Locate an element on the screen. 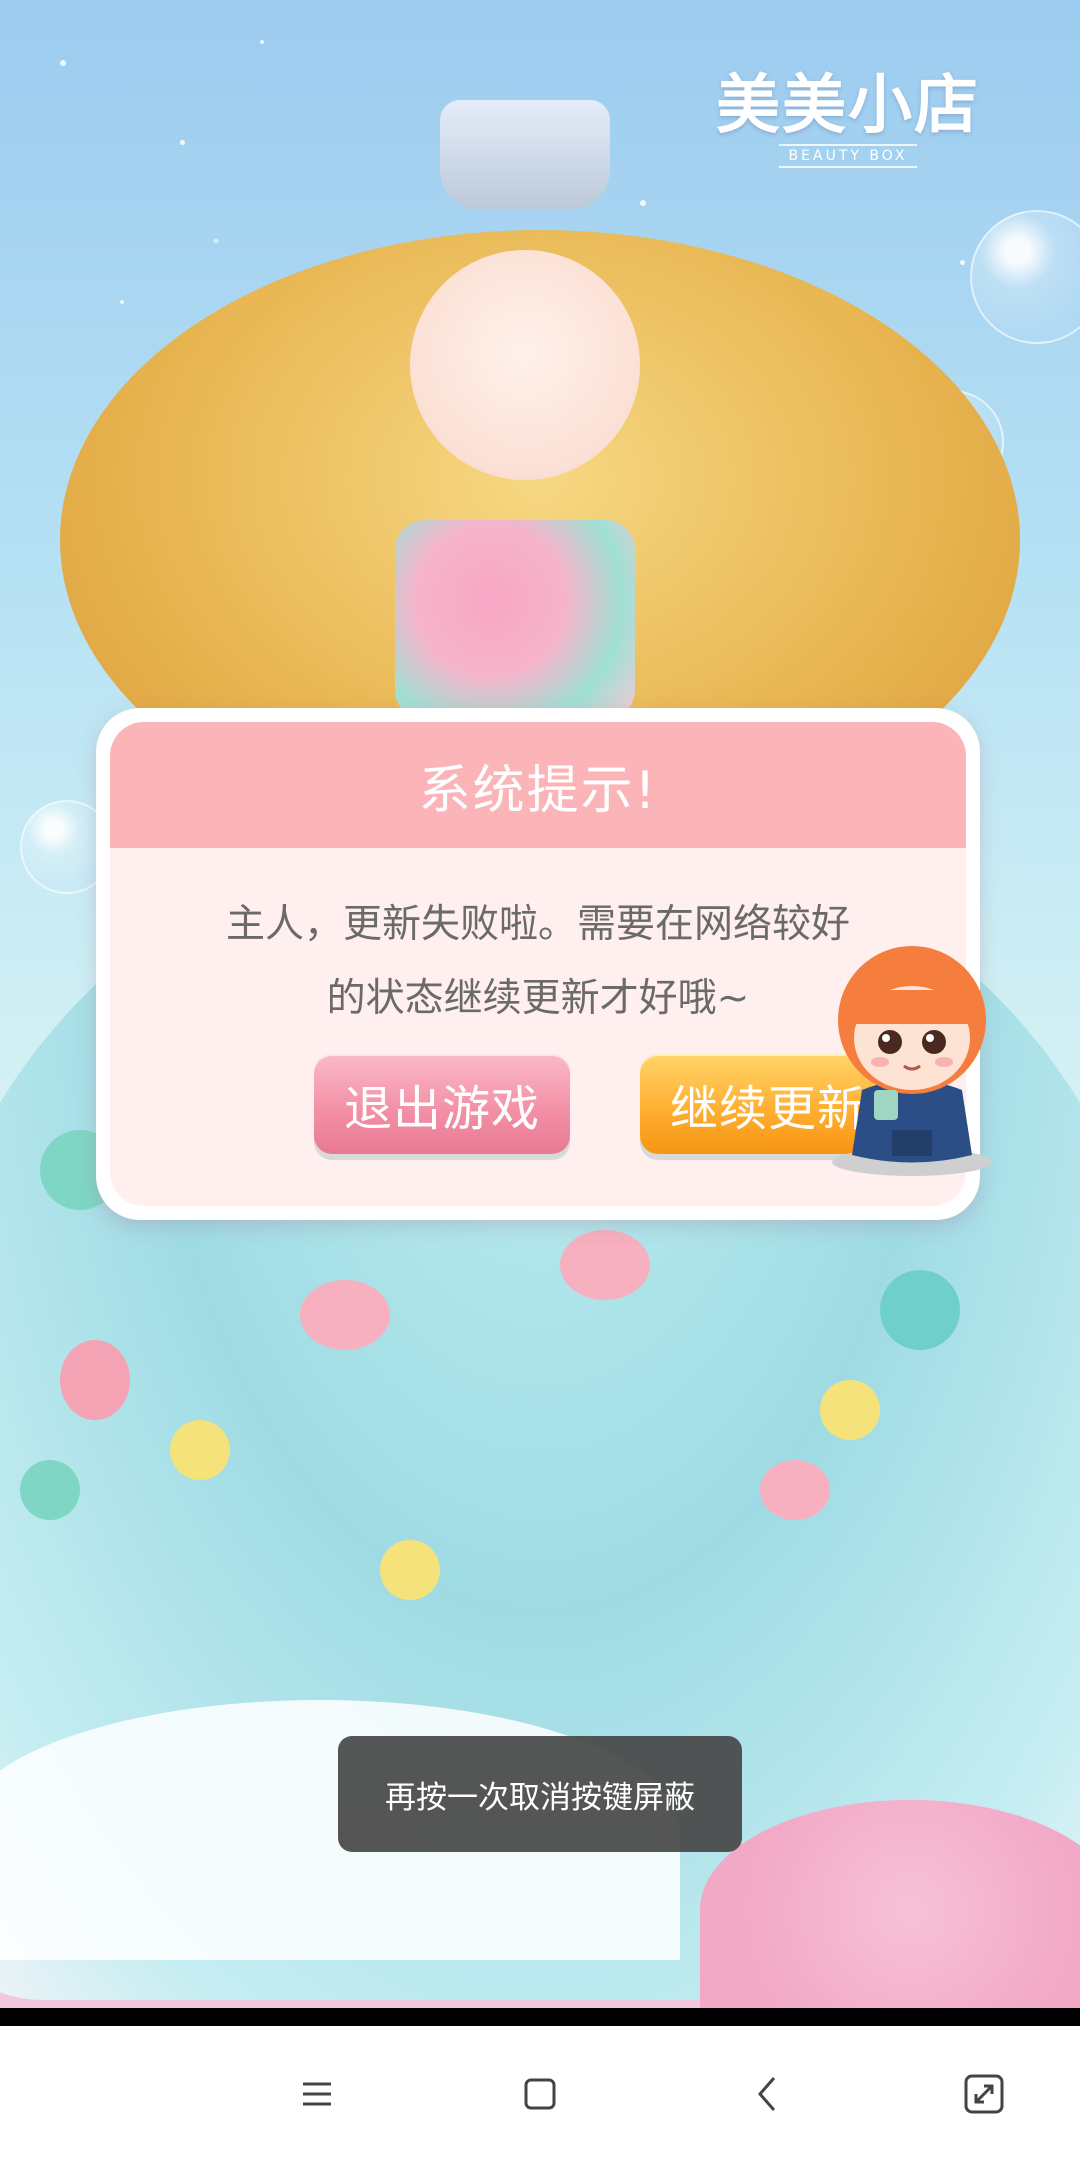  home-icon is located at coordinates (540, 2094).